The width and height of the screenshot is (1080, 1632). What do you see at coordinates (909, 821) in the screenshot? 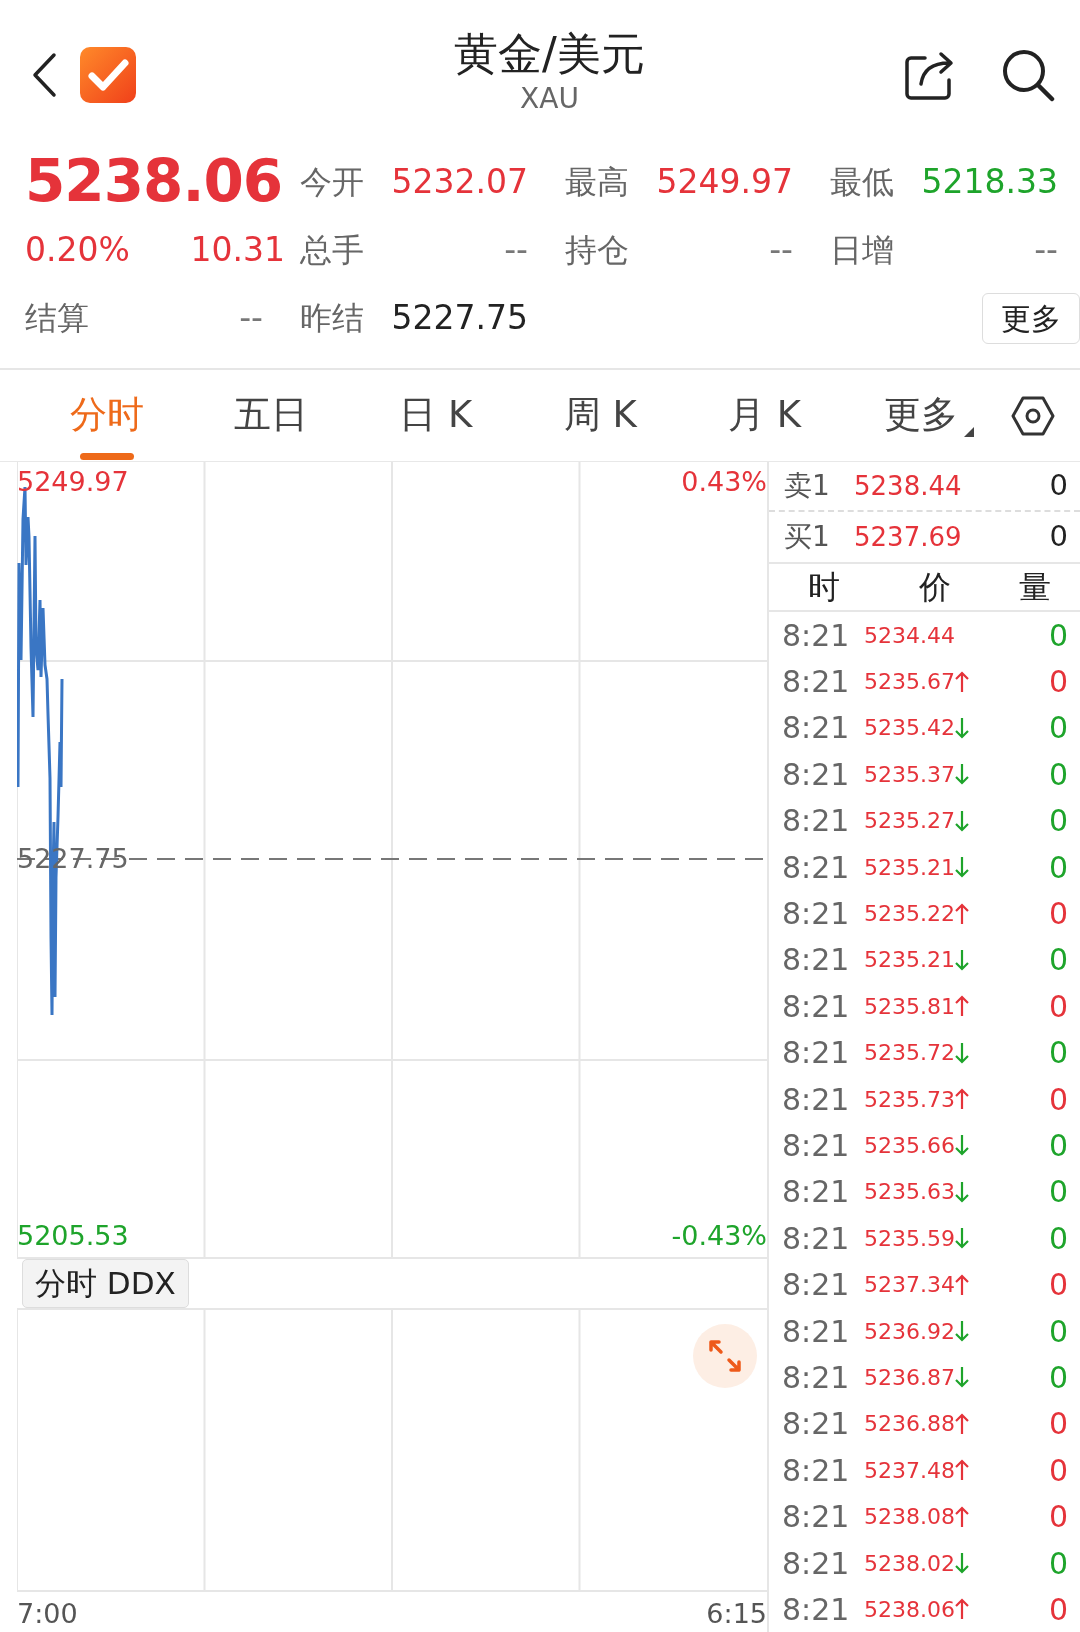
I see `trade-price: 5235.27` at bounding box center [909, 821].